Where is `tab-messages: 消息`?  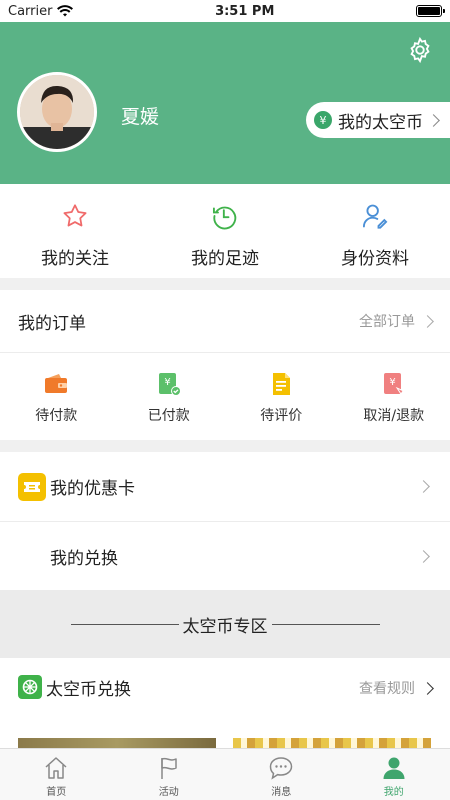 tab-messages: 消息 is located at coordinates (281, 774).